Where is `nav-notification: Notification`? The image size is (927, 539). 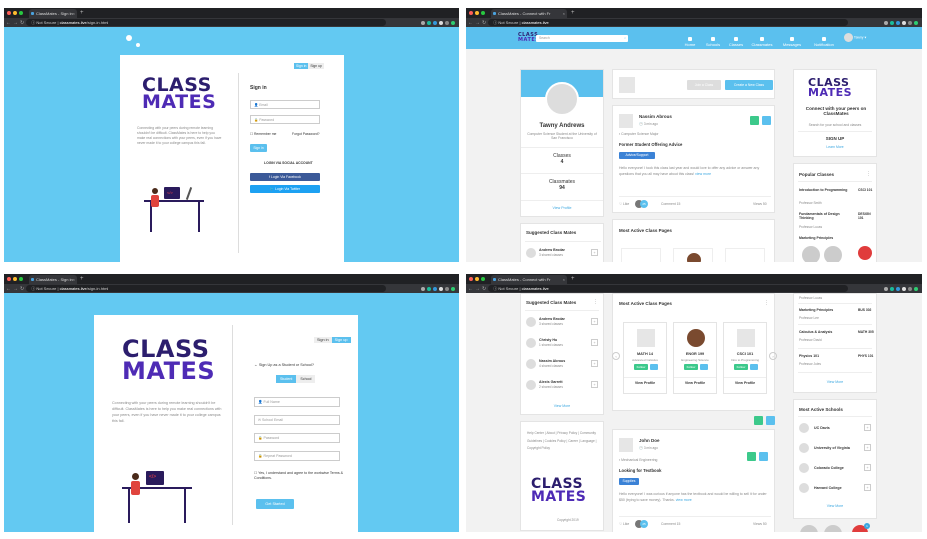
nav-notification: Notification is located at coordinates (824, 42).